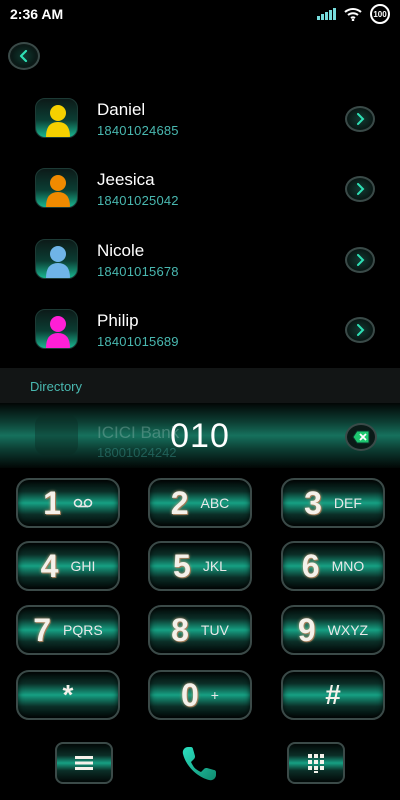 The height and width of the screenshot is (800, 400). I want to click on key-4: 4 GHI, so click(68, 566).